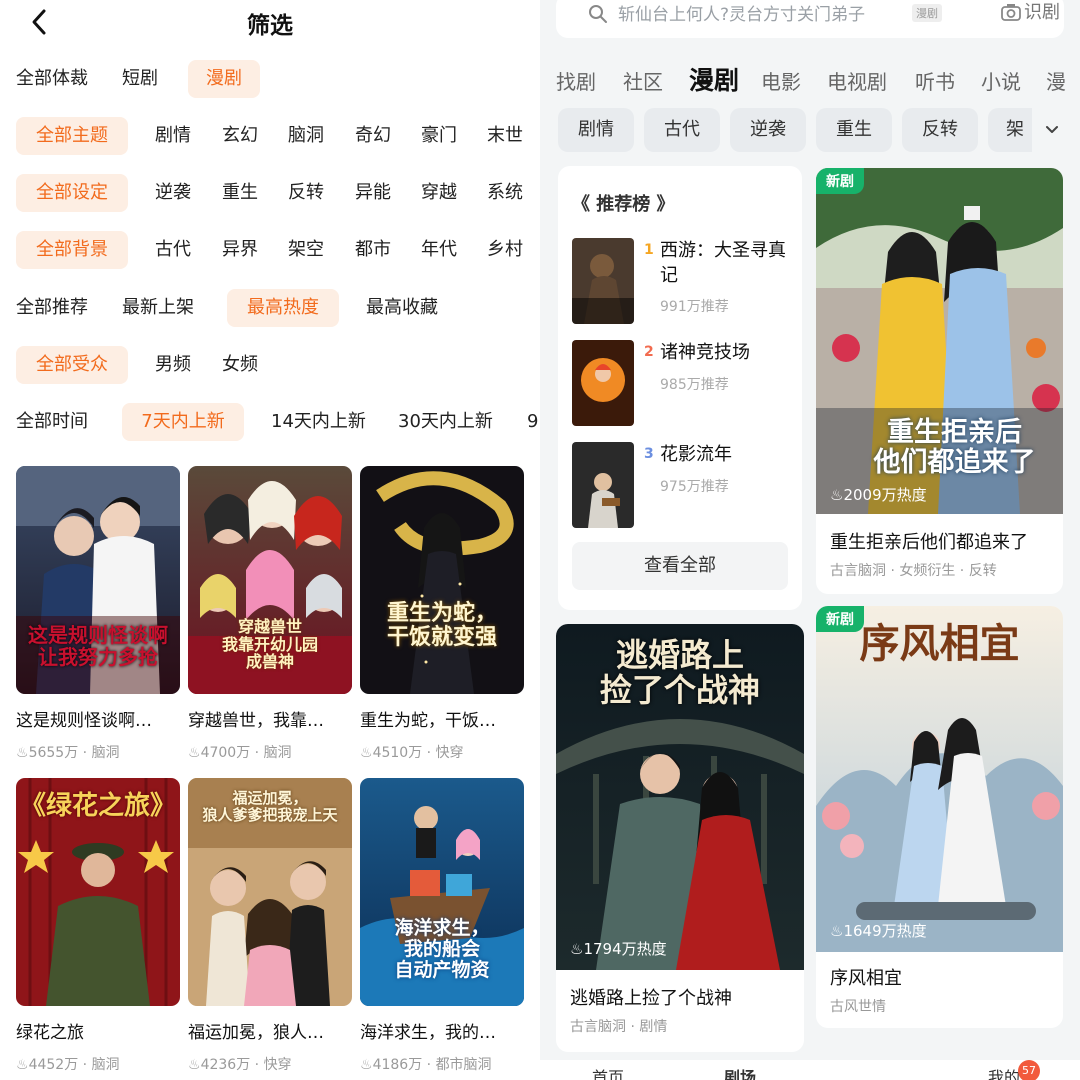  What do you see at coordinates (373, 250) in the screenshot?
I see `chip-bg-urban: 都市` at bounding box center [373, 250].